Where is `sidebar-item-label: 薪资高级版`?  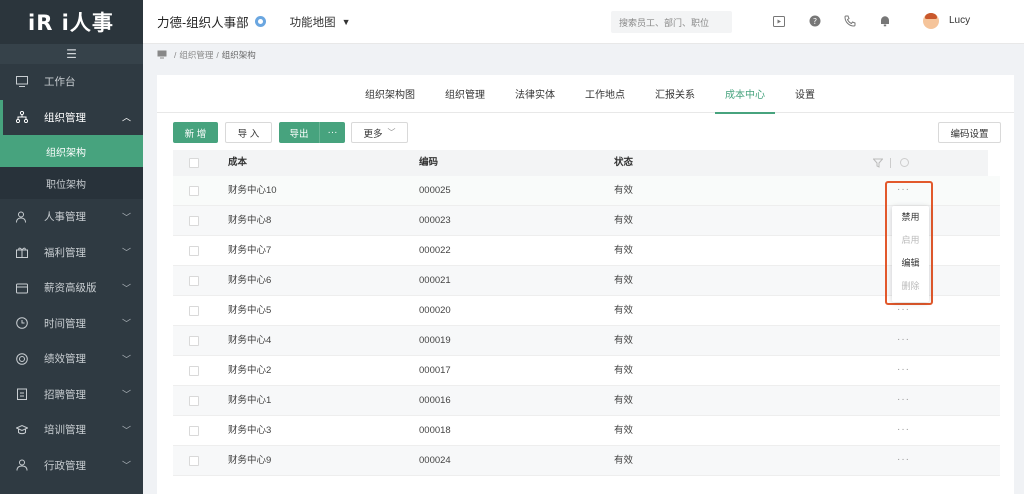 sidebar-item-label: 薪资高级版 is located at coordinates (70, 288).